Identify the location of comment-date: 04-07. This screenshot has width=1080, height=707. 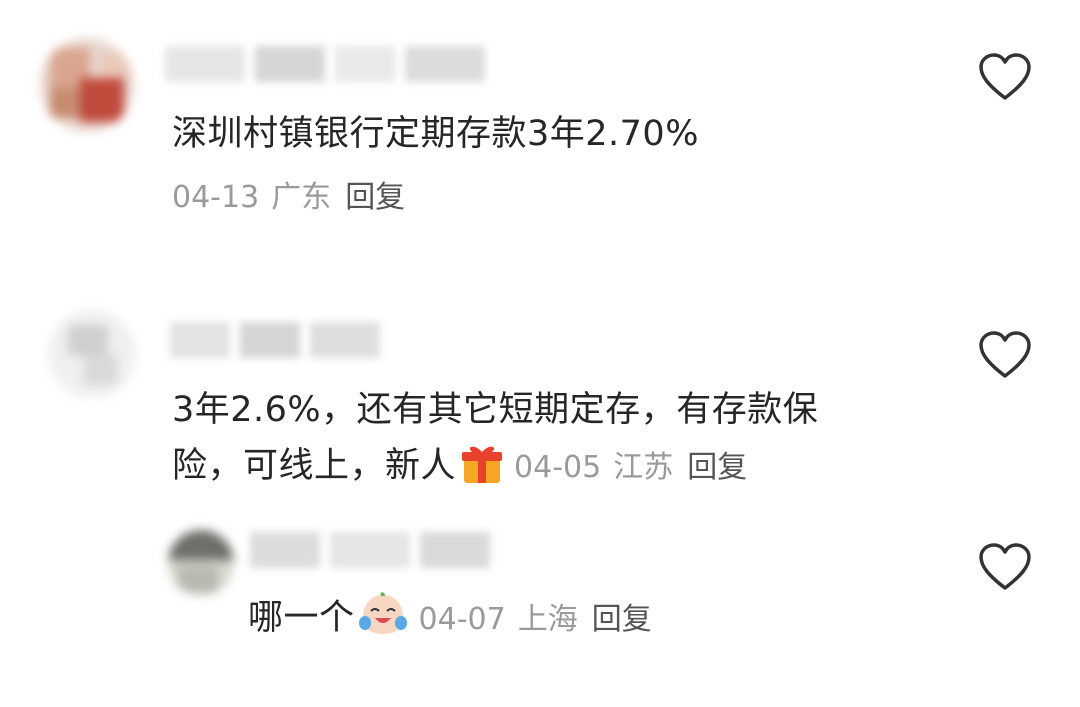
(462, 619).